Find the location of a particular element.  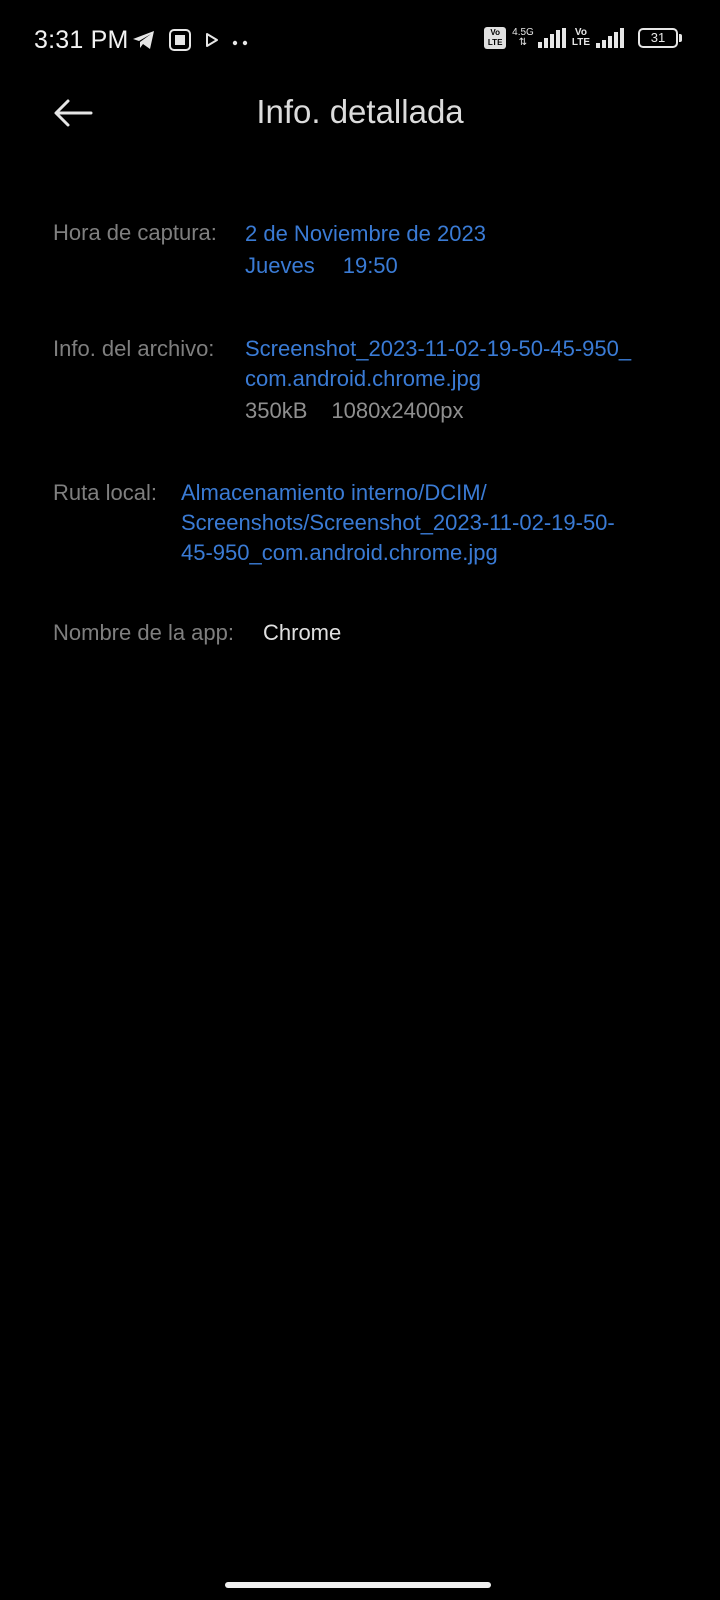

volte-badge-sim1: Vo LTE is located at coordinates (495, 38).